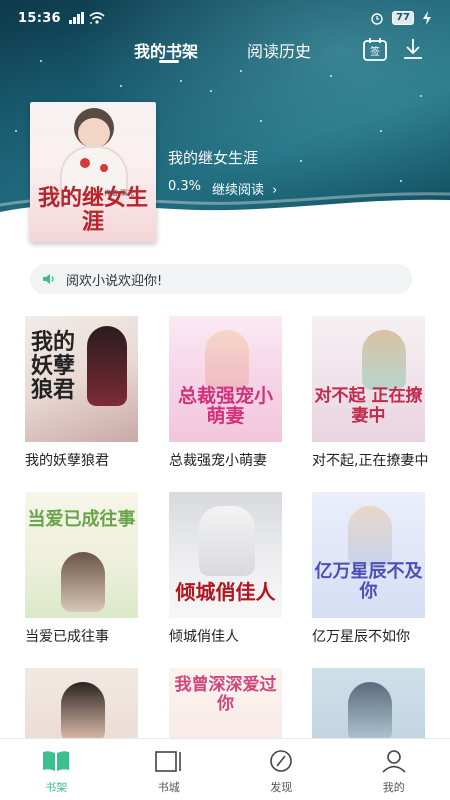 This screenshot has height=800, width=450. I want to click on book-item: 我的妖孽狼君 我的妖孽狼君, so click(84, 393).